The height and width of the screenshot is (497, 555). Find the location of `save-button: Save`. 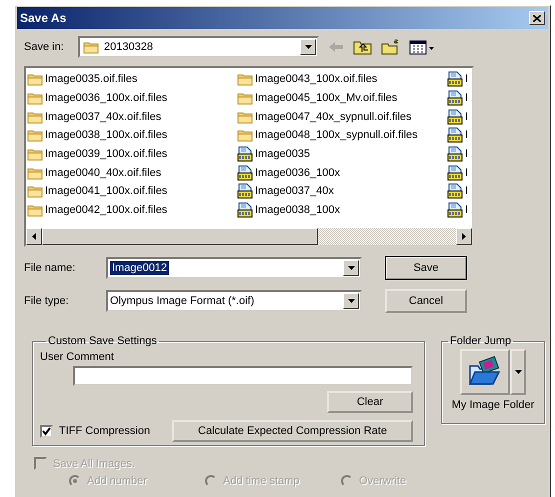

save-button: Save is located at coordinates (426, 268).